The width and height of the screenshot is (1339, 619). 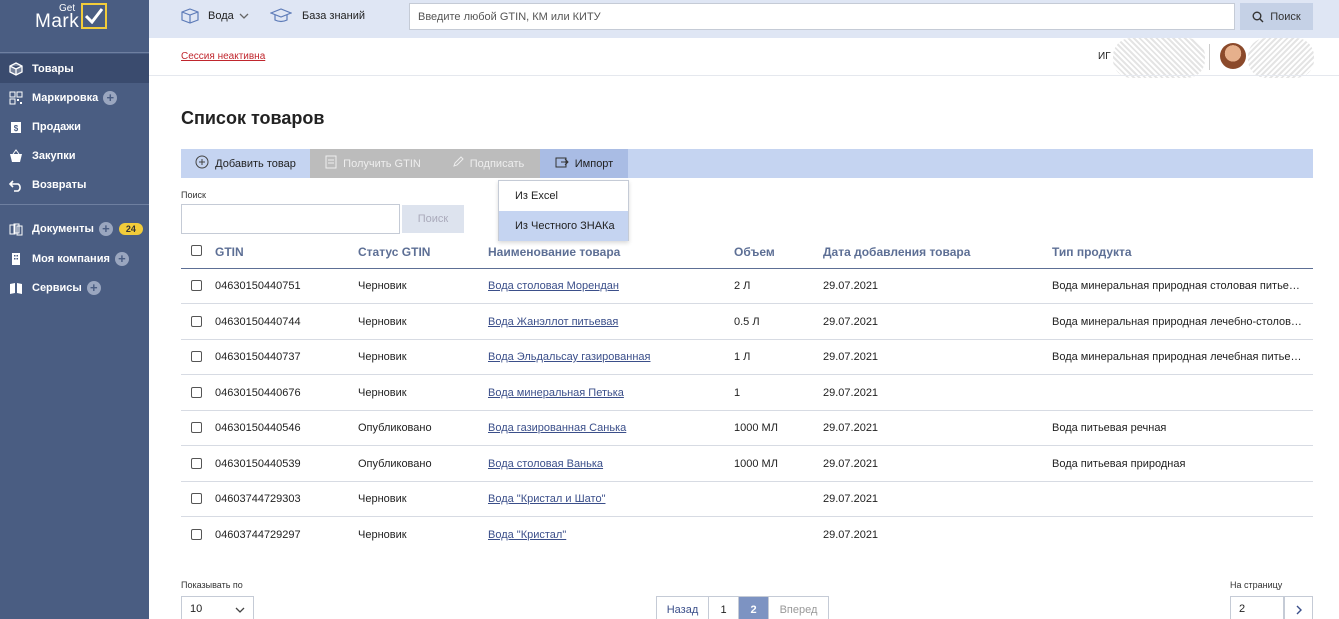 What do you see at coordinates (212, 585) in the screenshot?
I see `per-page-label: Показывать по` at bounding box center [212, 585].